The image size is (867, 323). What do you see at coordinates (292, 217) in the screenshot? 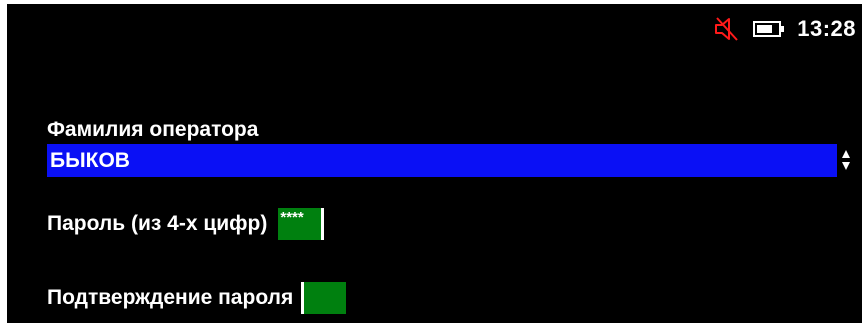
I see `password-masked-value: ****` at bounding box center [292, 217].